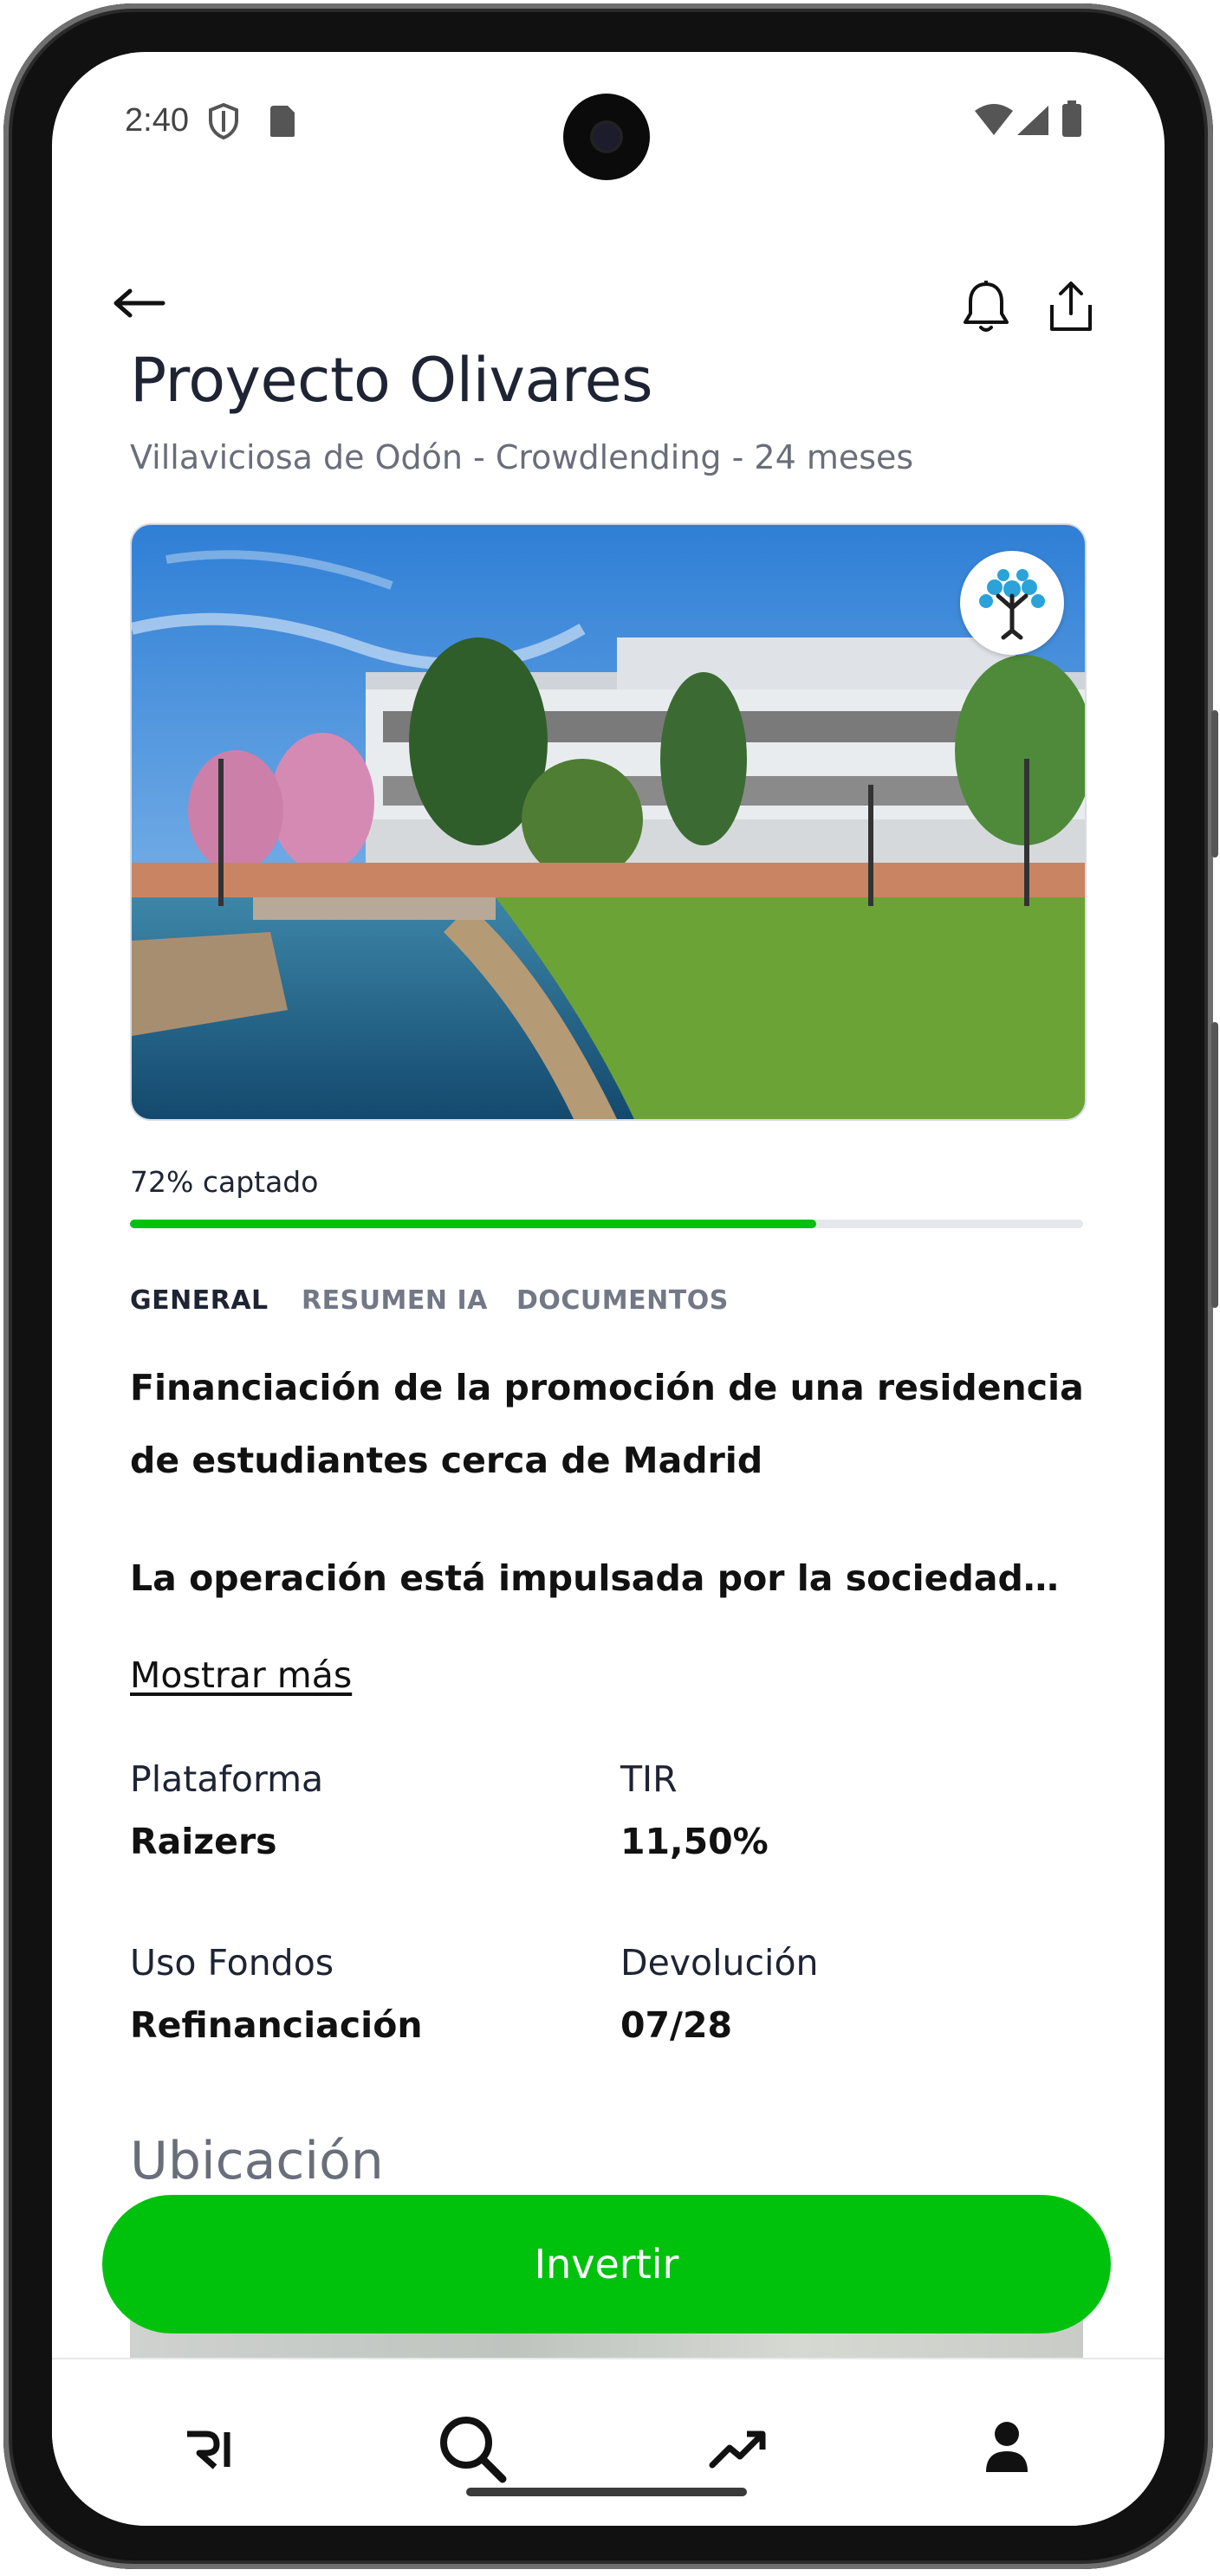  I want to click on share-icon, so click(1071, 307).